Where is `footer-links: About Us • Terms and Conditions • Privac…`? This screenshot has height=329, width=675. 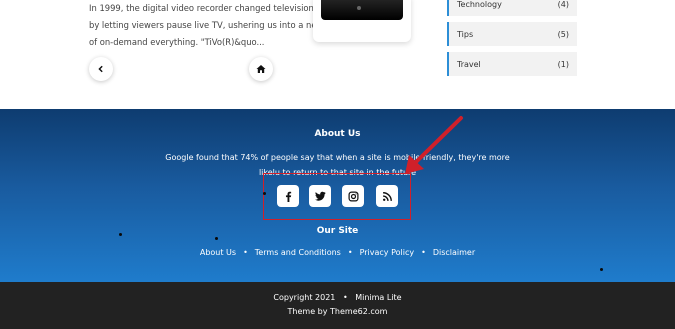 footer-links: About Us • Terms and Conditions • Privac… is located at coordinates (337, 252).